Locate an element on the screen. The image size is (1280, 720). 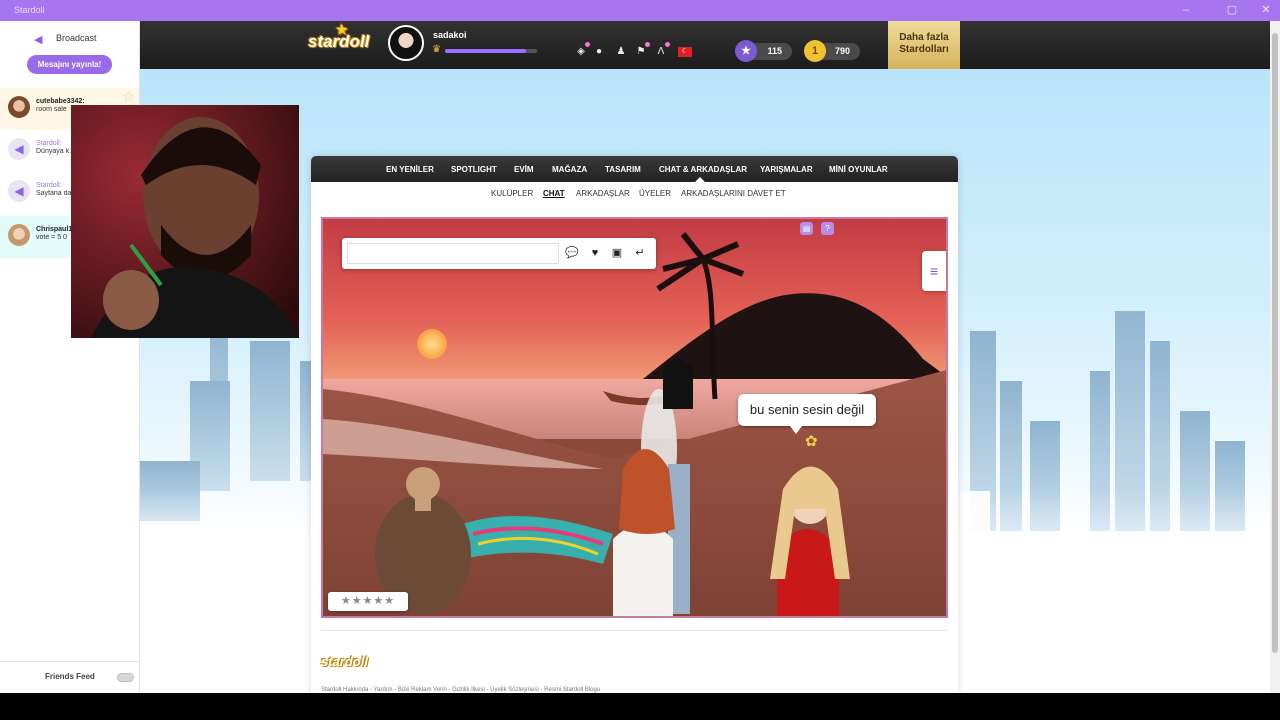
broadcast-header: ◀ Broadcast is located at coordinates (65, 39).